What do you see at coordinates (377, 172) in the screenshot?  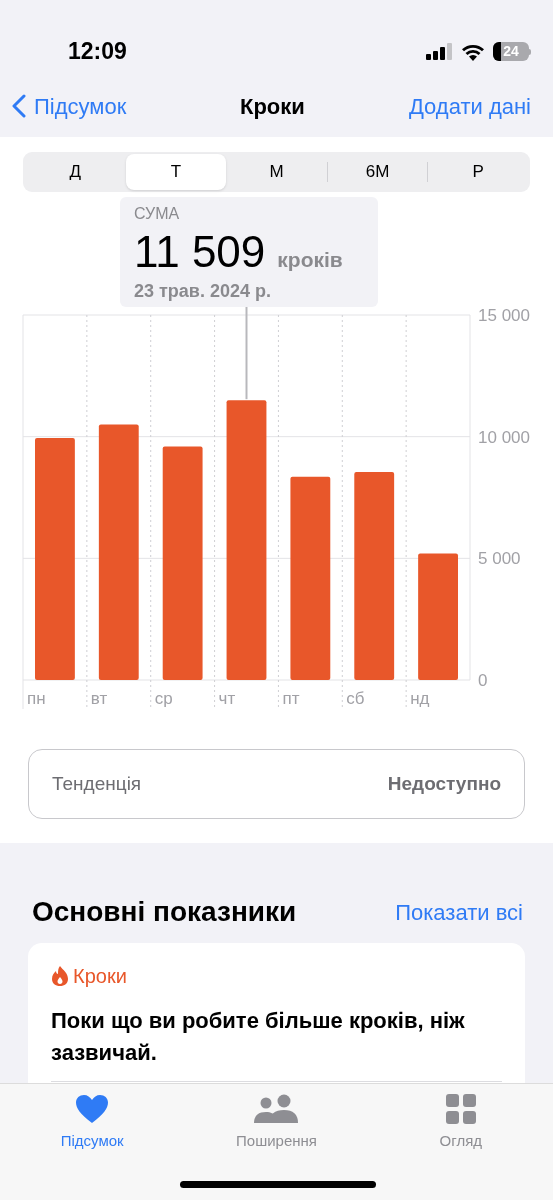 I see `segment-tab: 6М` at bounding box center [377, 172].